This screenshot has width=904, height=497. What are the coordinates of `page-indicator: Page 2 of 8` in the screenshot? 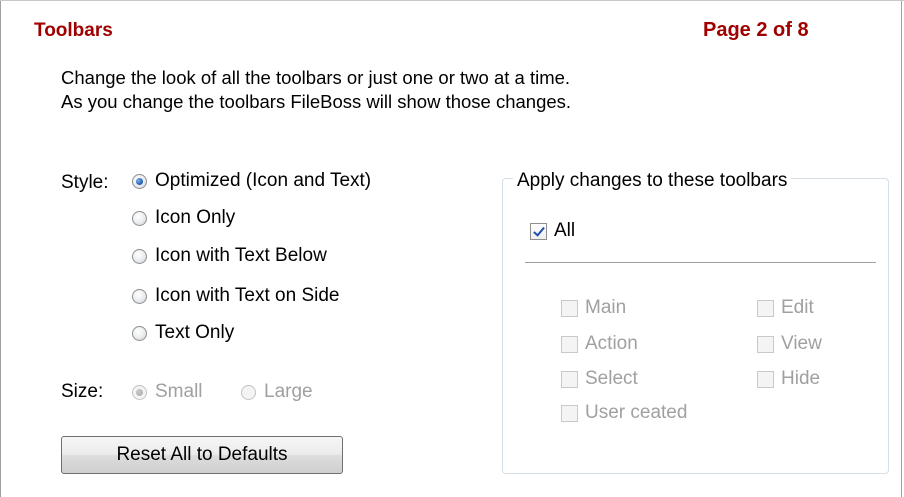 It's located at (756, 30).